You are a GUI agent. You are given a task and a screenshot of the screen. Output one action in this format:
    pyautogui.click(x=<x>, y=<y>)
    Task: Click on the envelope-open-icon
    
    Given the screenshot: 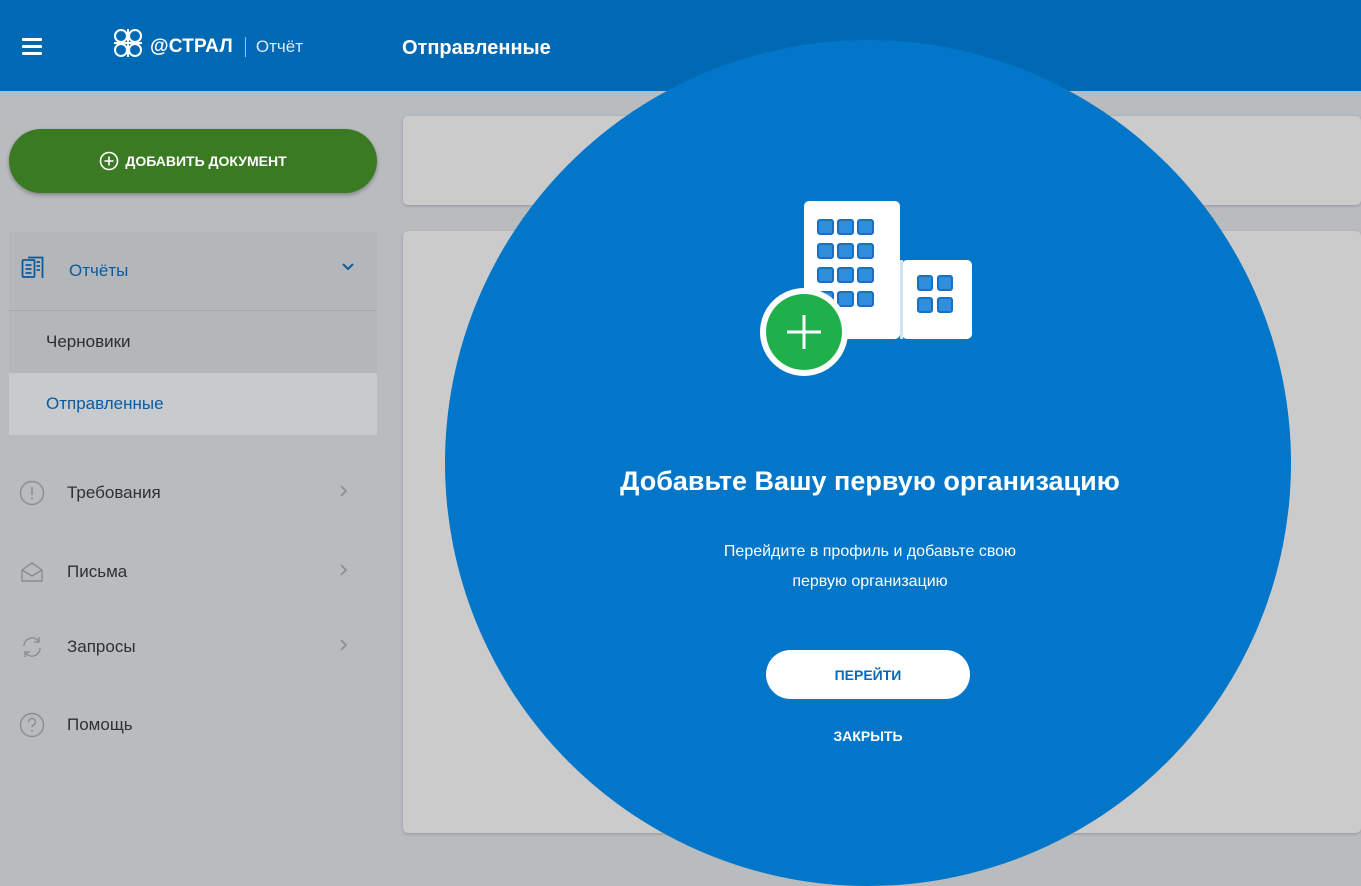 What is the action you would take?
    pyautogui.click(x=32, y=572)
    